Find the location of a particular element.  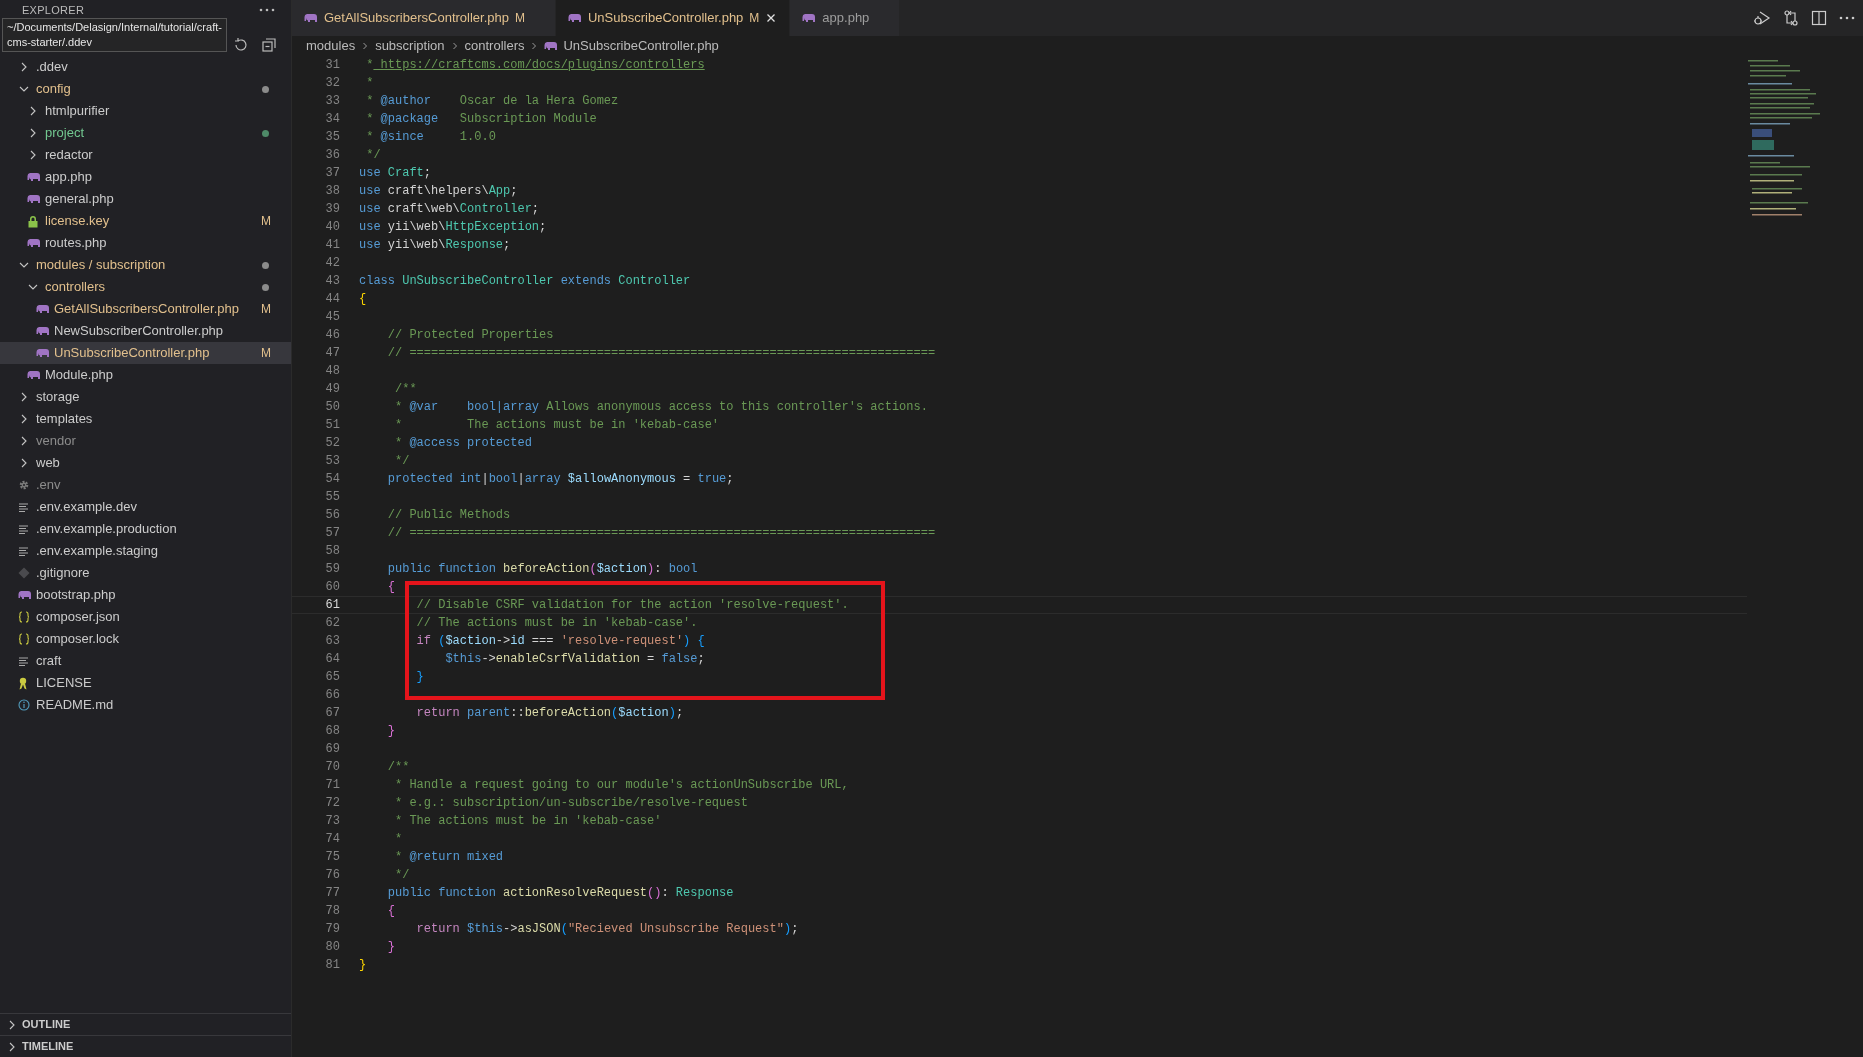

line-number: 31 is located at coordinates (332, 65).